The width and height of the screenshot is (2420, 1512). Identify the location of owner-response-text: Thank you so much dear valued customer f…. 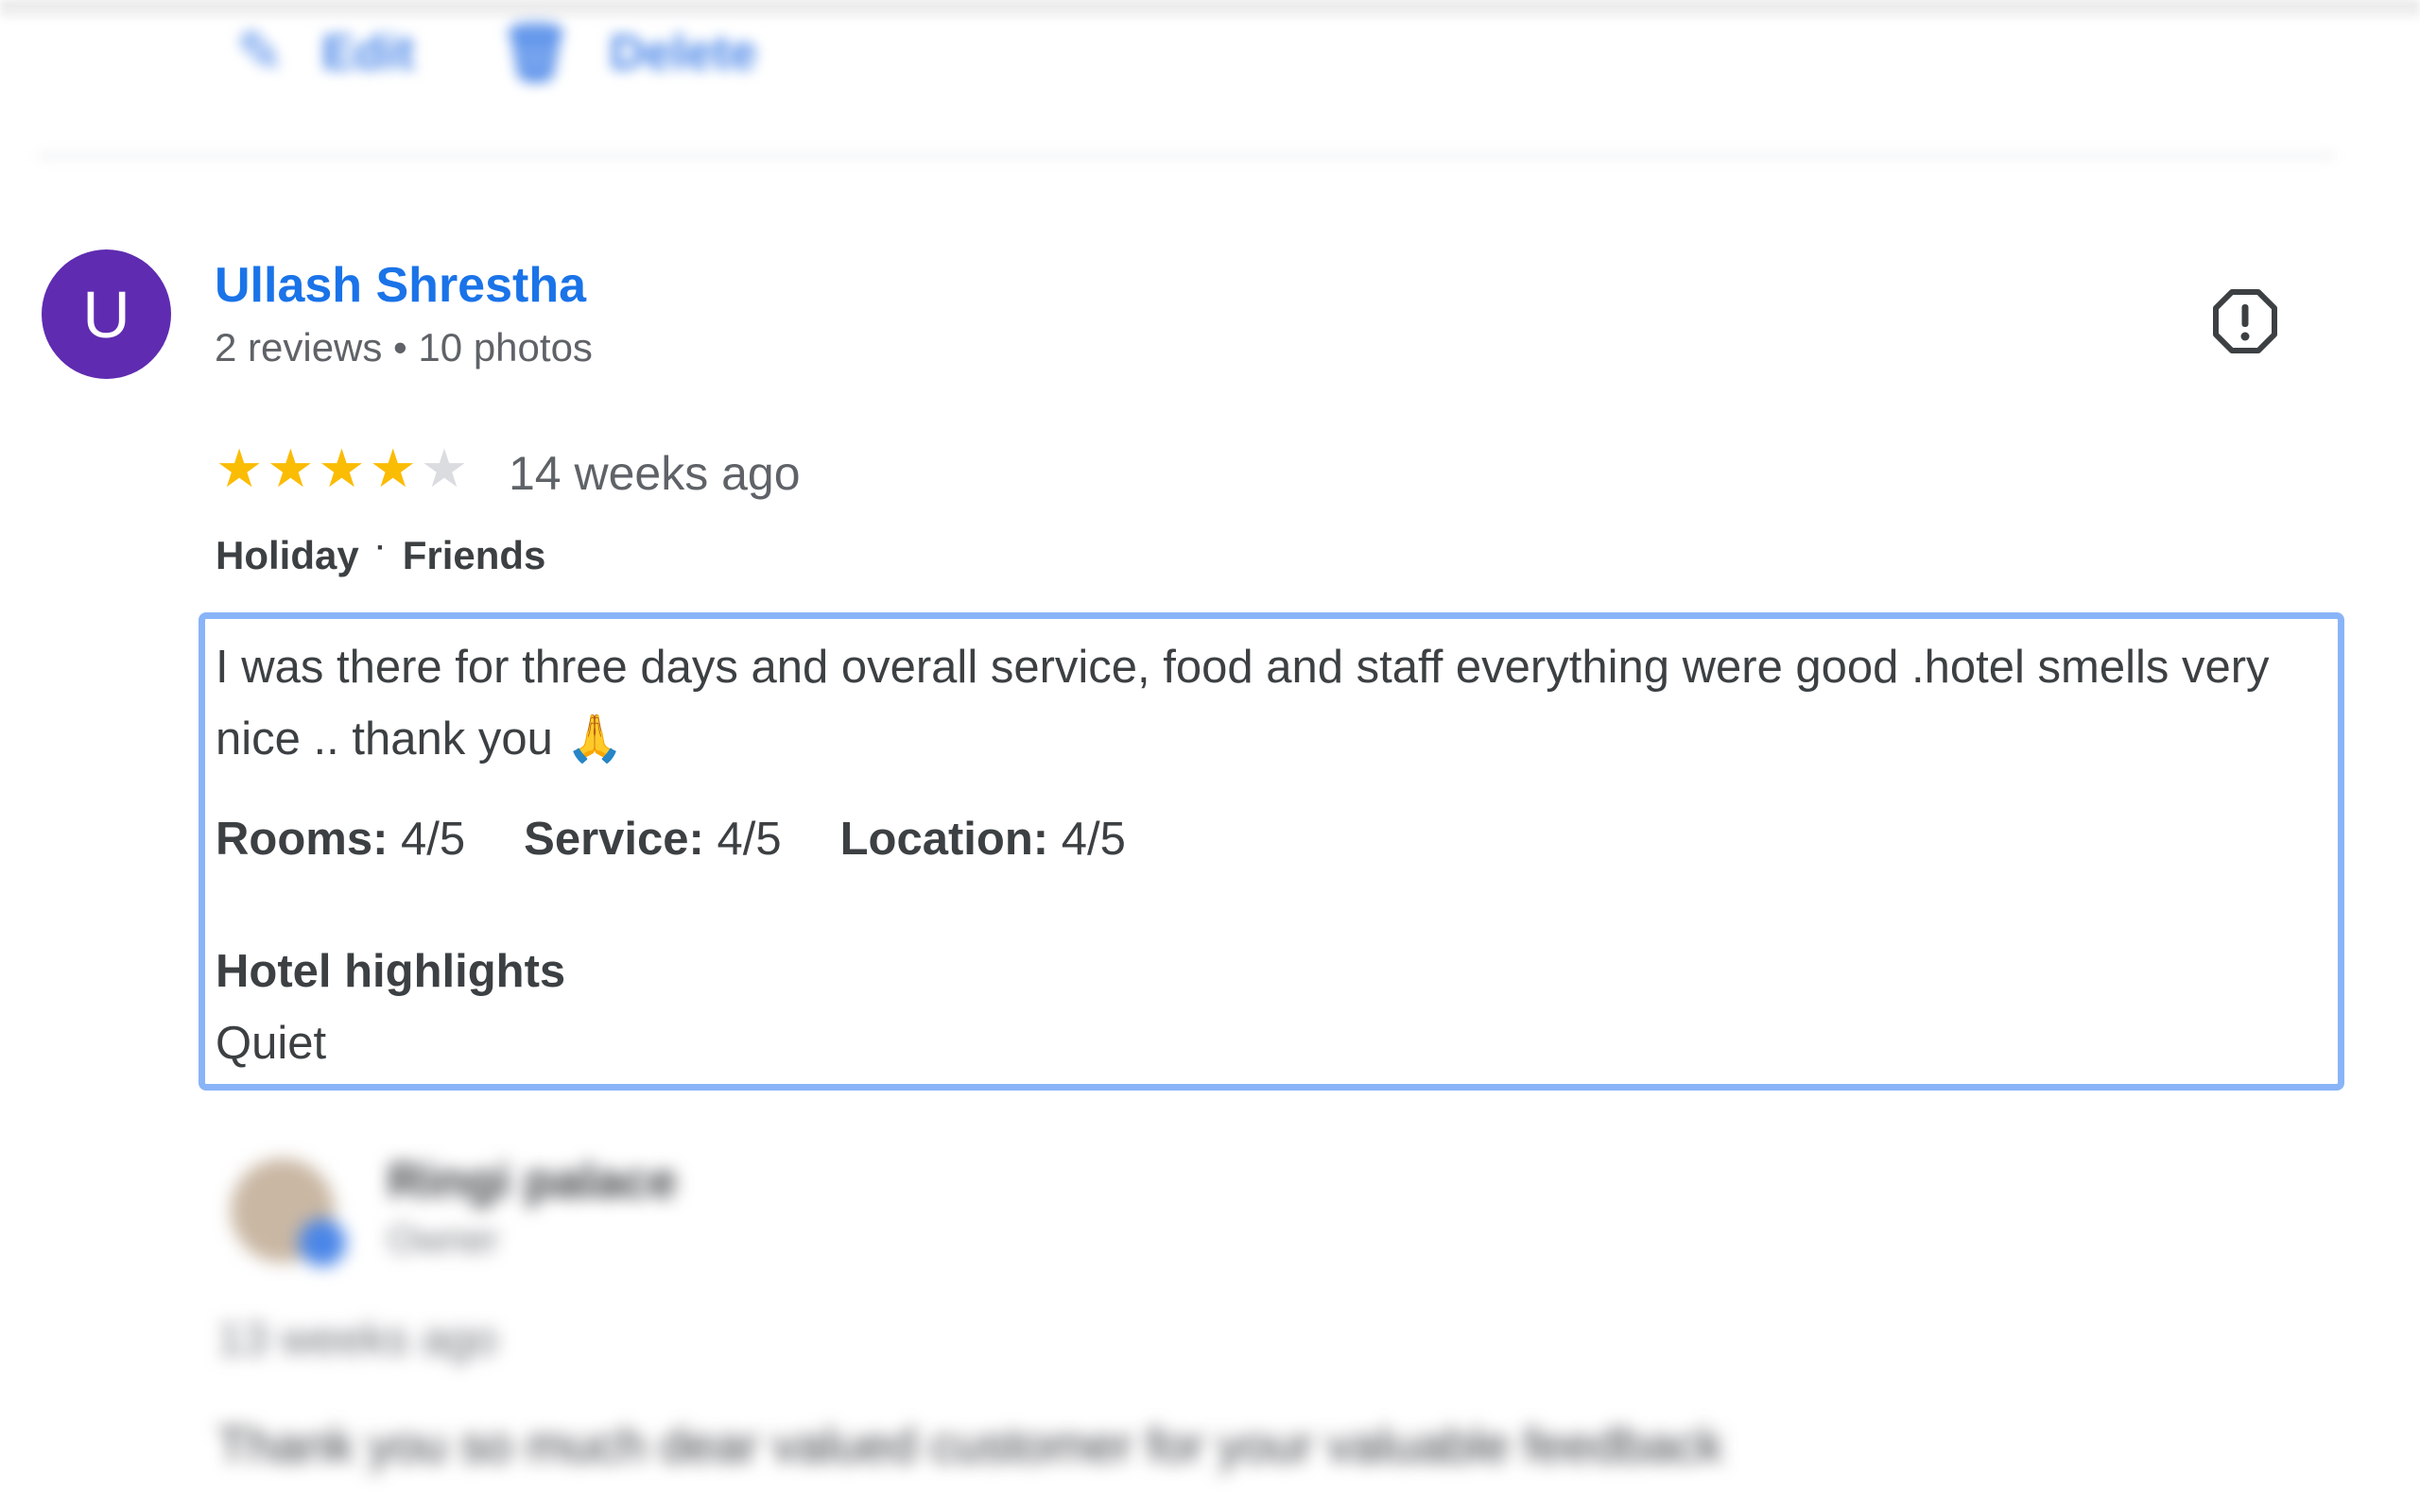
(970, 1445).